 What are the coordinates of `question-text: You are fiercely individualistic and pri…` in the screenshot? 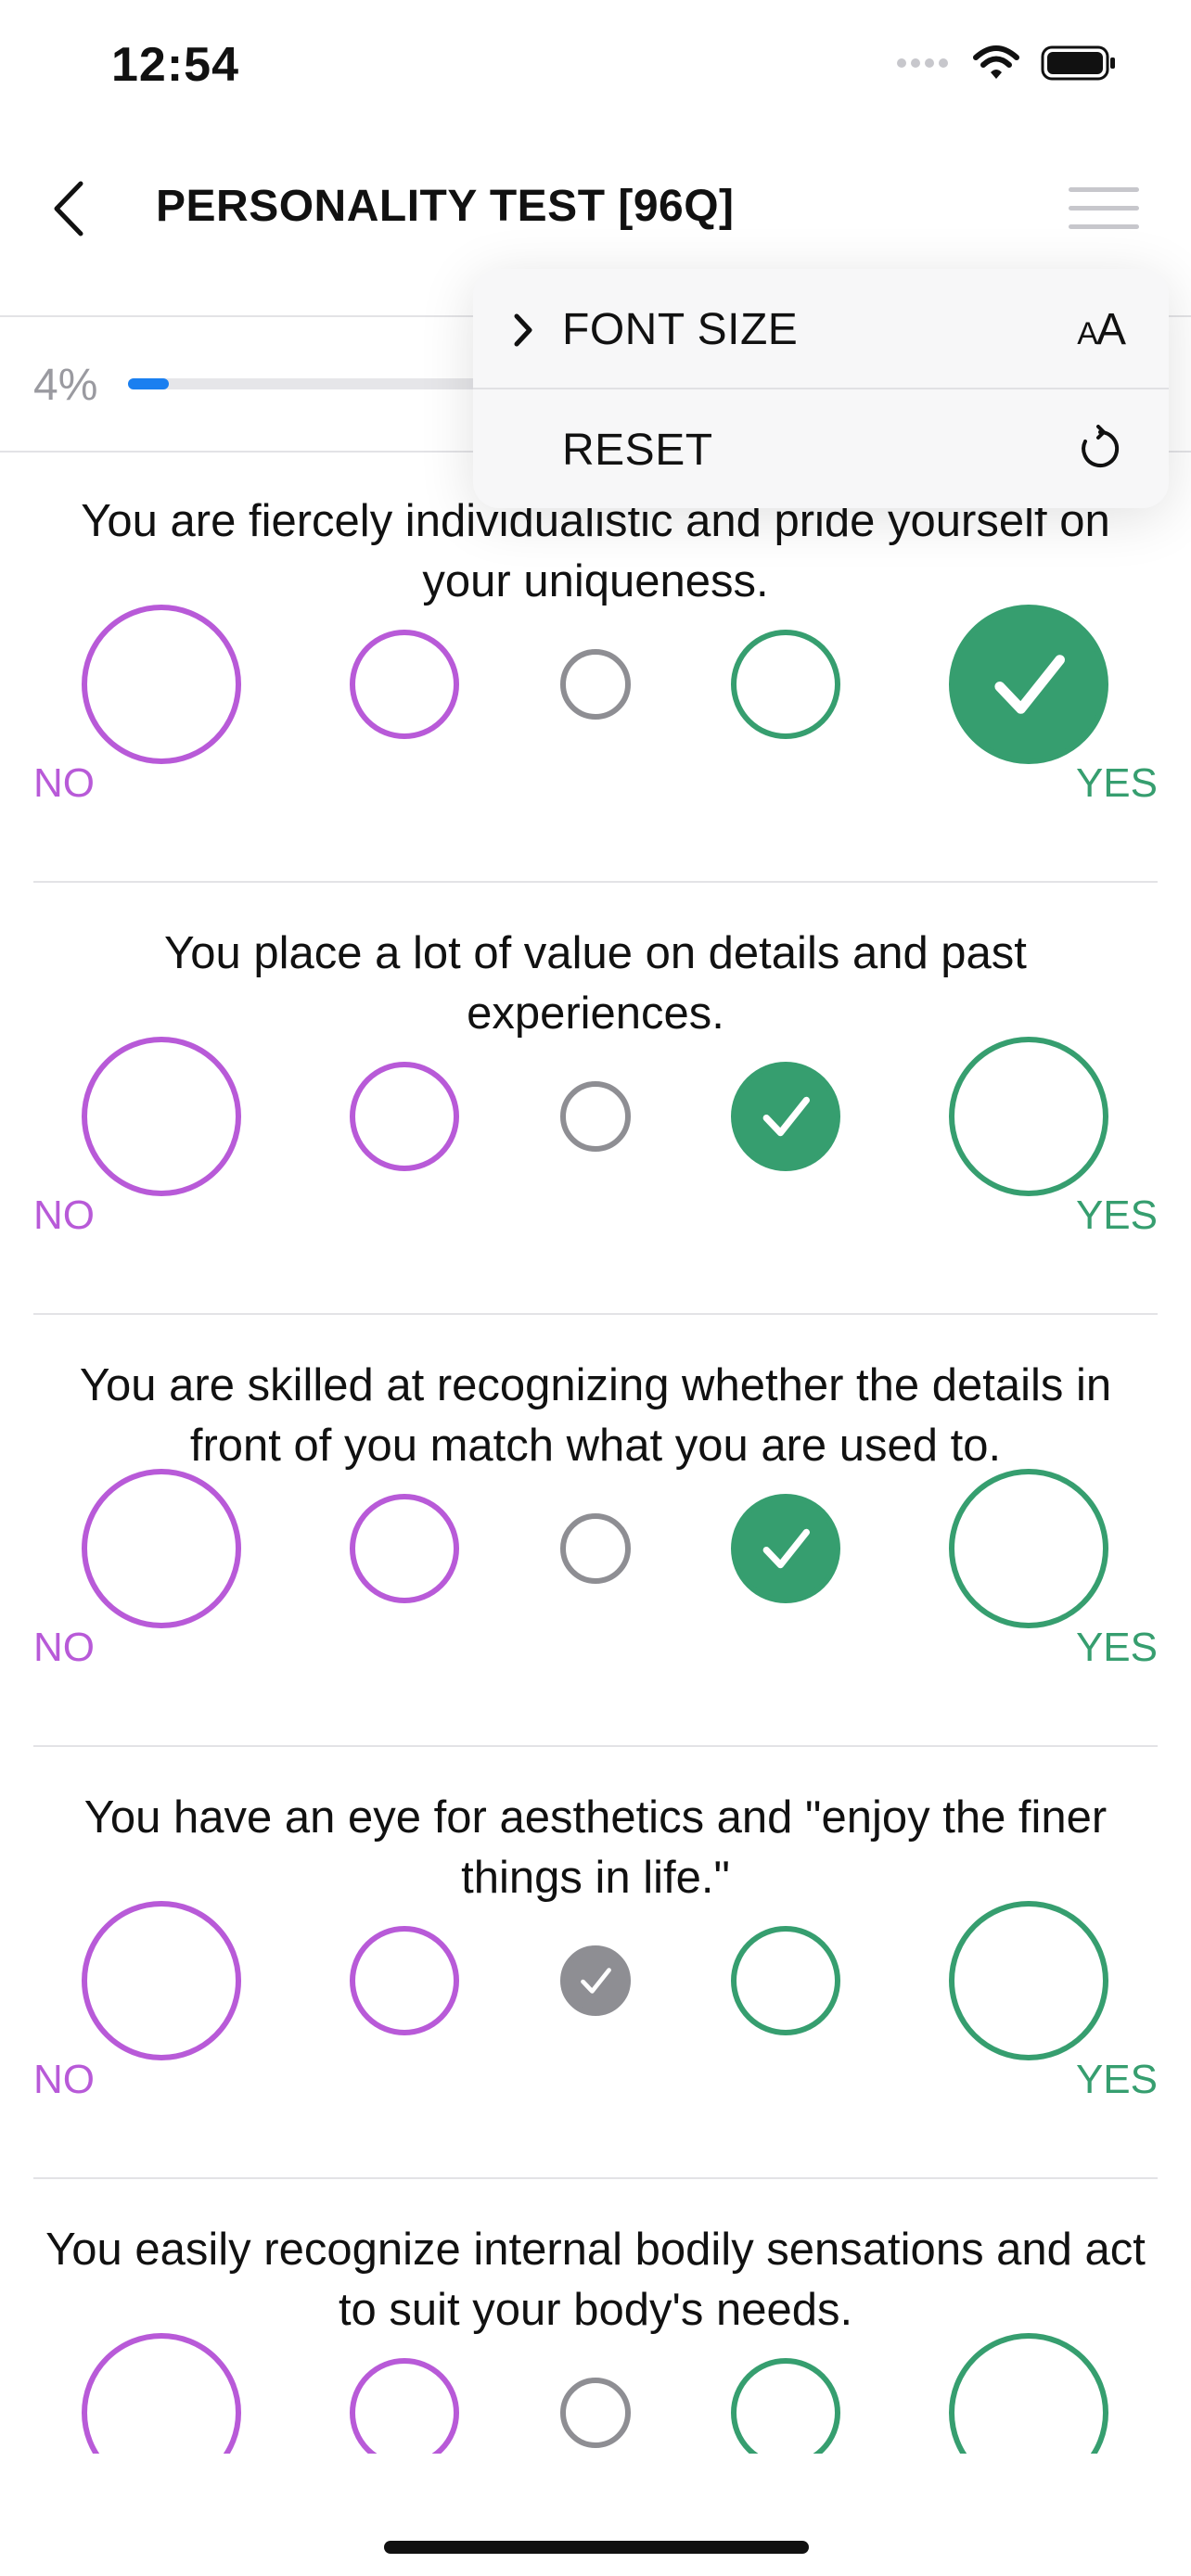 It's located at (595, 551).